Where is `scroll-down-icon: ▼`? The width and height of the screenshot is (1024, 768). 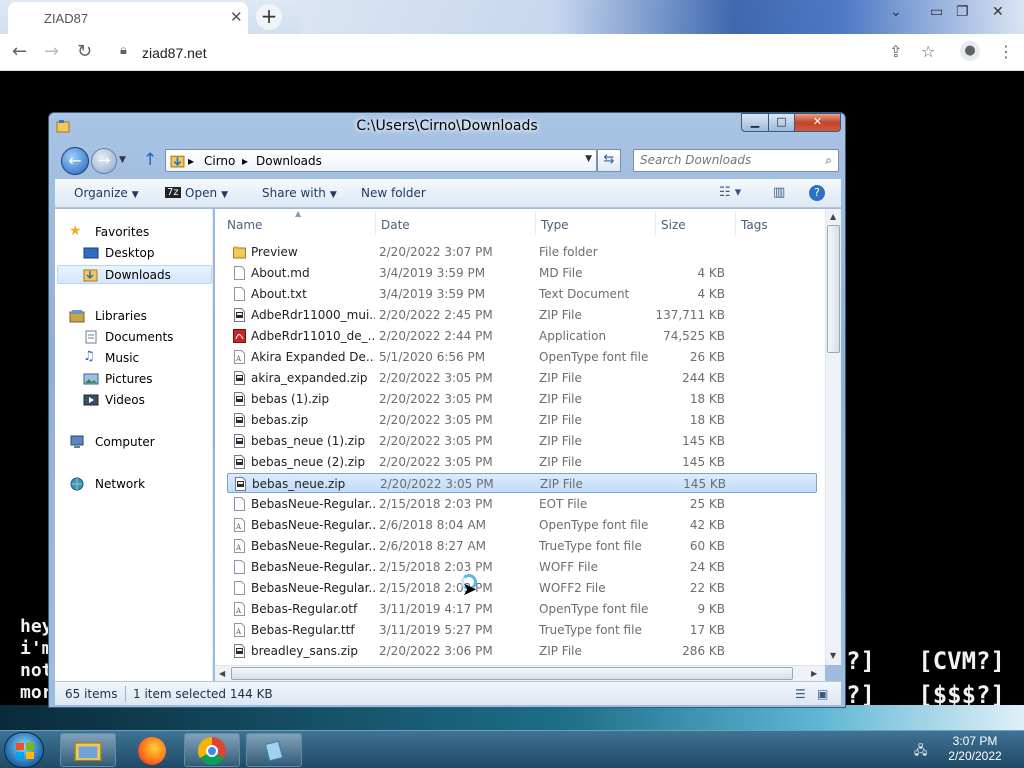
scroll-down-icon: ▼ is located at coordinates (833, 655).